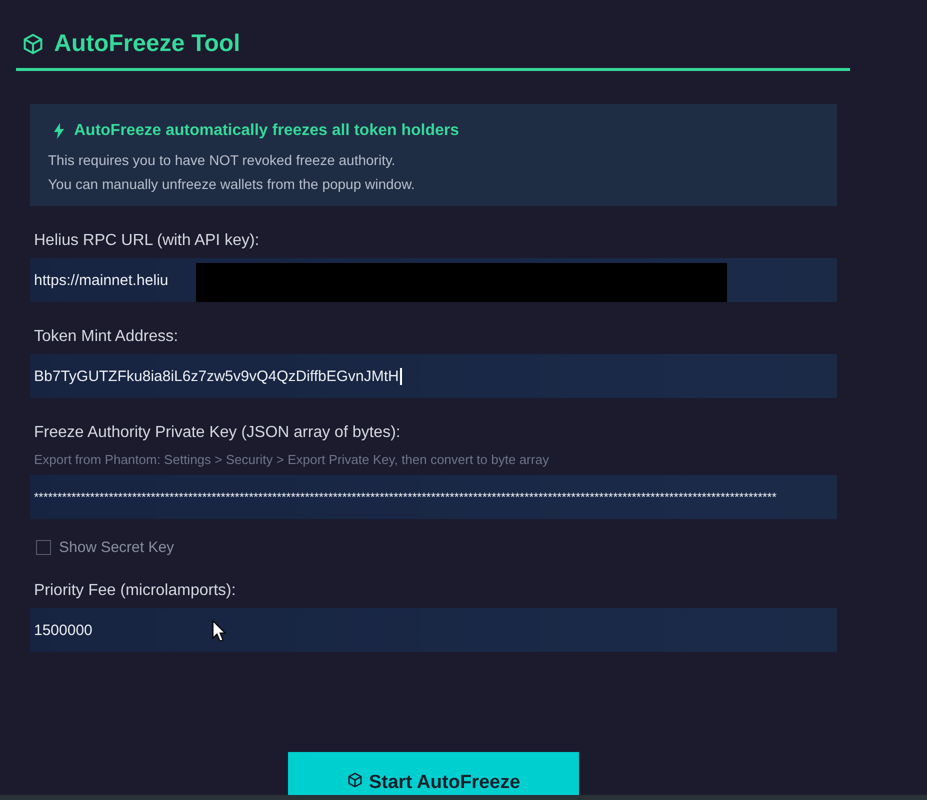  What do you see at coordinates (436, 547) in the screenshot?
I see `show-secret-checkbox: Show Secret Key` at bounding box center [436, 547].